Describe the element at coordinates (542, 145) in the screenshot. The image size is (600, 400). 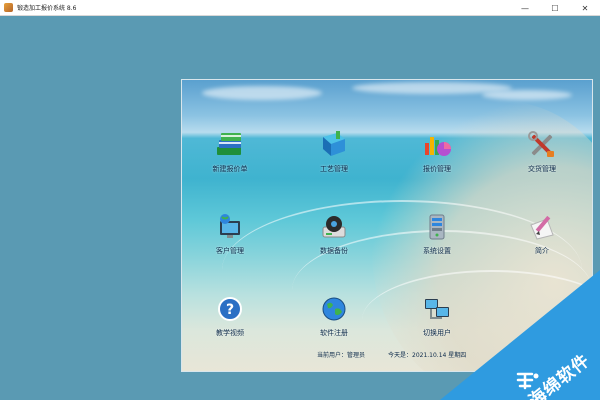
I see `tools-icon` at that location.